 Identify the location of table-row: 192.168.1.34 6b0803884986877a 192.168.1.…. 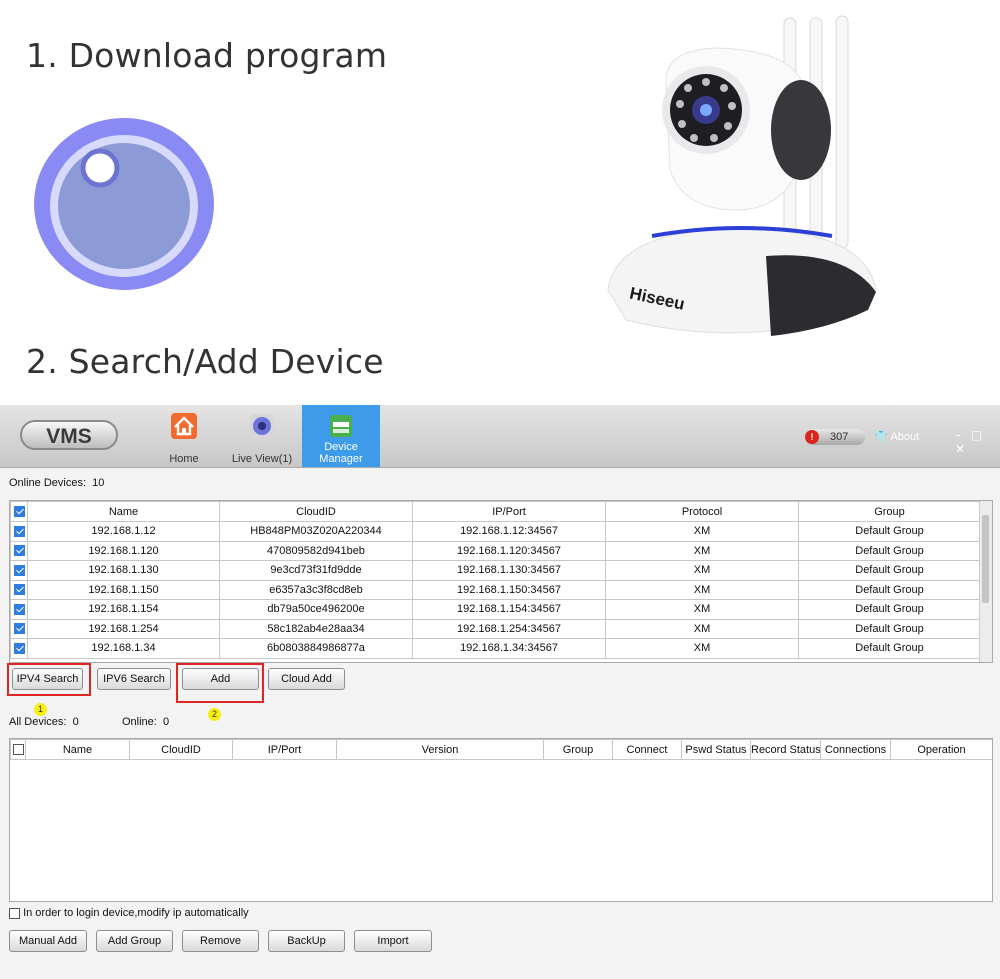
(495, 648).